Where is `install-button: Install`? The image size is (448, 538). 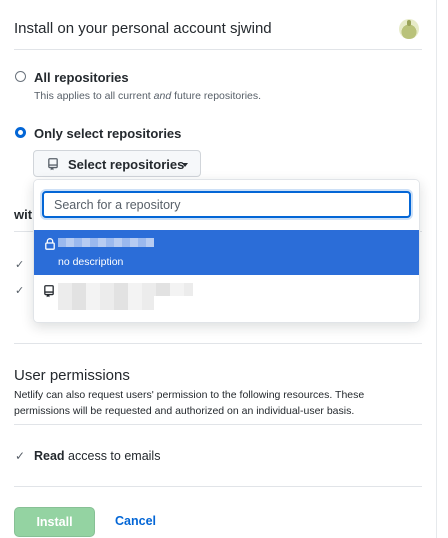
install-button: Install is located at coordinates (54, 522).